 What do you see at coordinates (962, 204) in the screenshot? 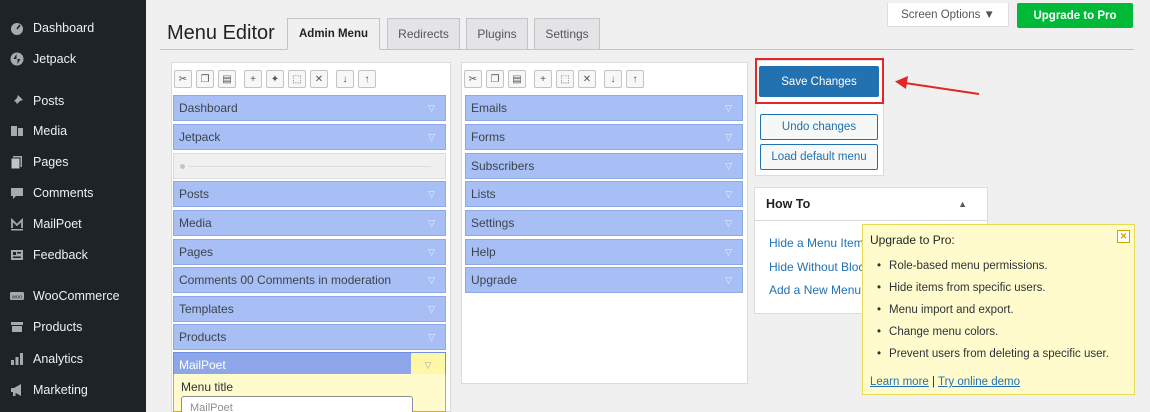
I see `collapse-triangle-icon: ▲` at bounding box center [962, 204].